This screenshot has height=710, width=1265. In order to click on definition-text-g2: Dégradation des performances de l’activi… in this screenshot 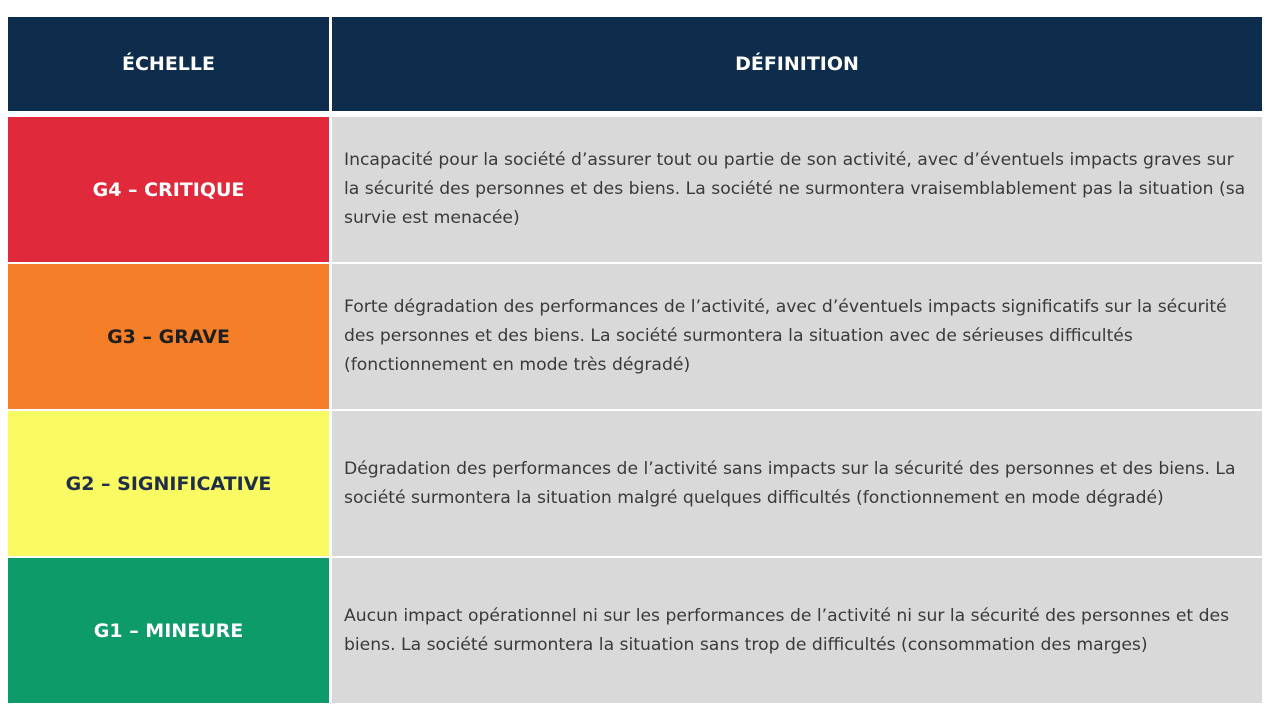, I will do `click(790, 483)`.